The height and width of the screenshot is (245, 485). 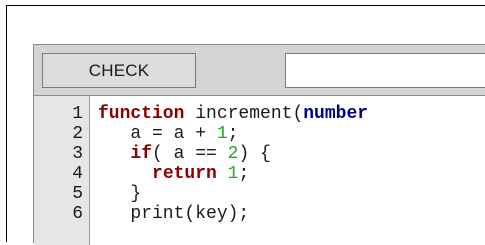 I want to click on code-token-plain: print(key);, so click(x=174, y=214).